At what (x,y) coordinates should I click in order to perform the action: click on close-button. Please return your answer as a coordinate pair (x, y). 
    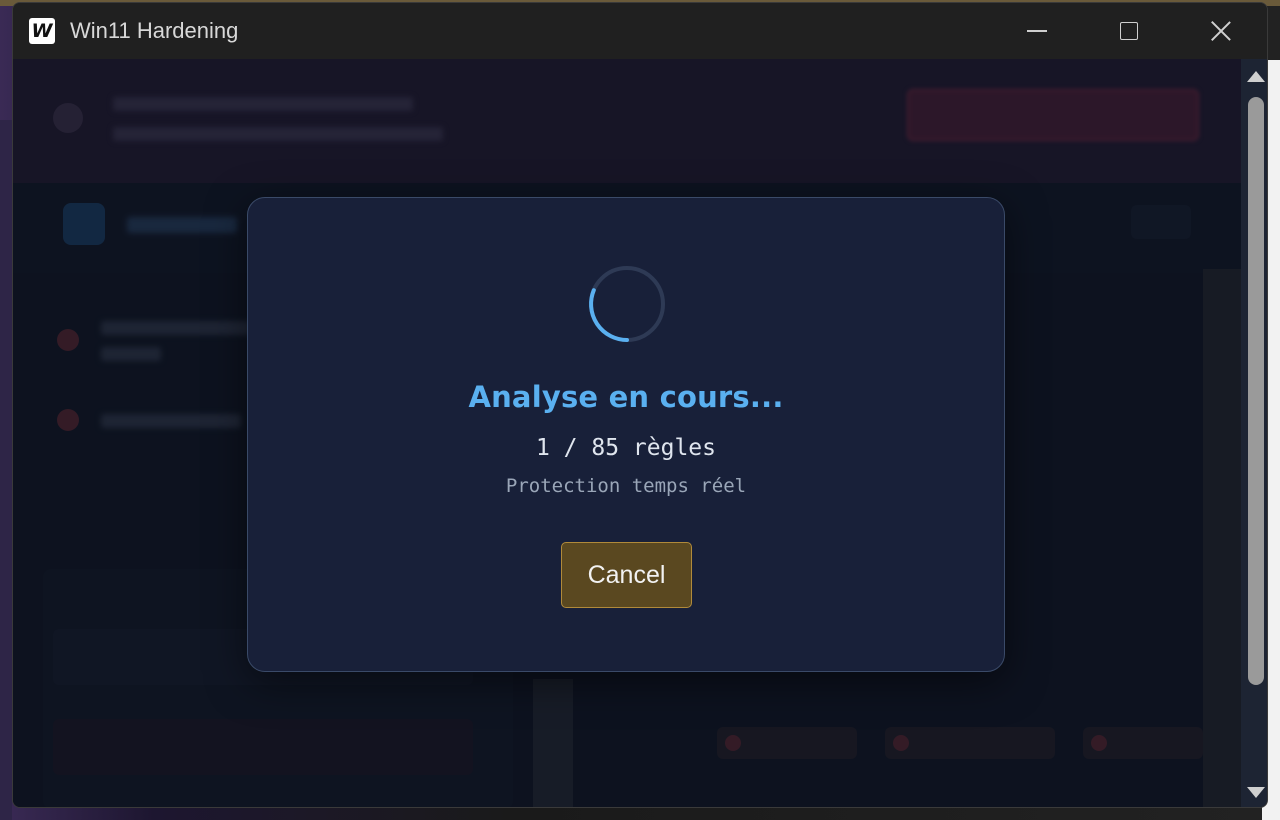
    Looking at the image, I should click on (1221, 31).